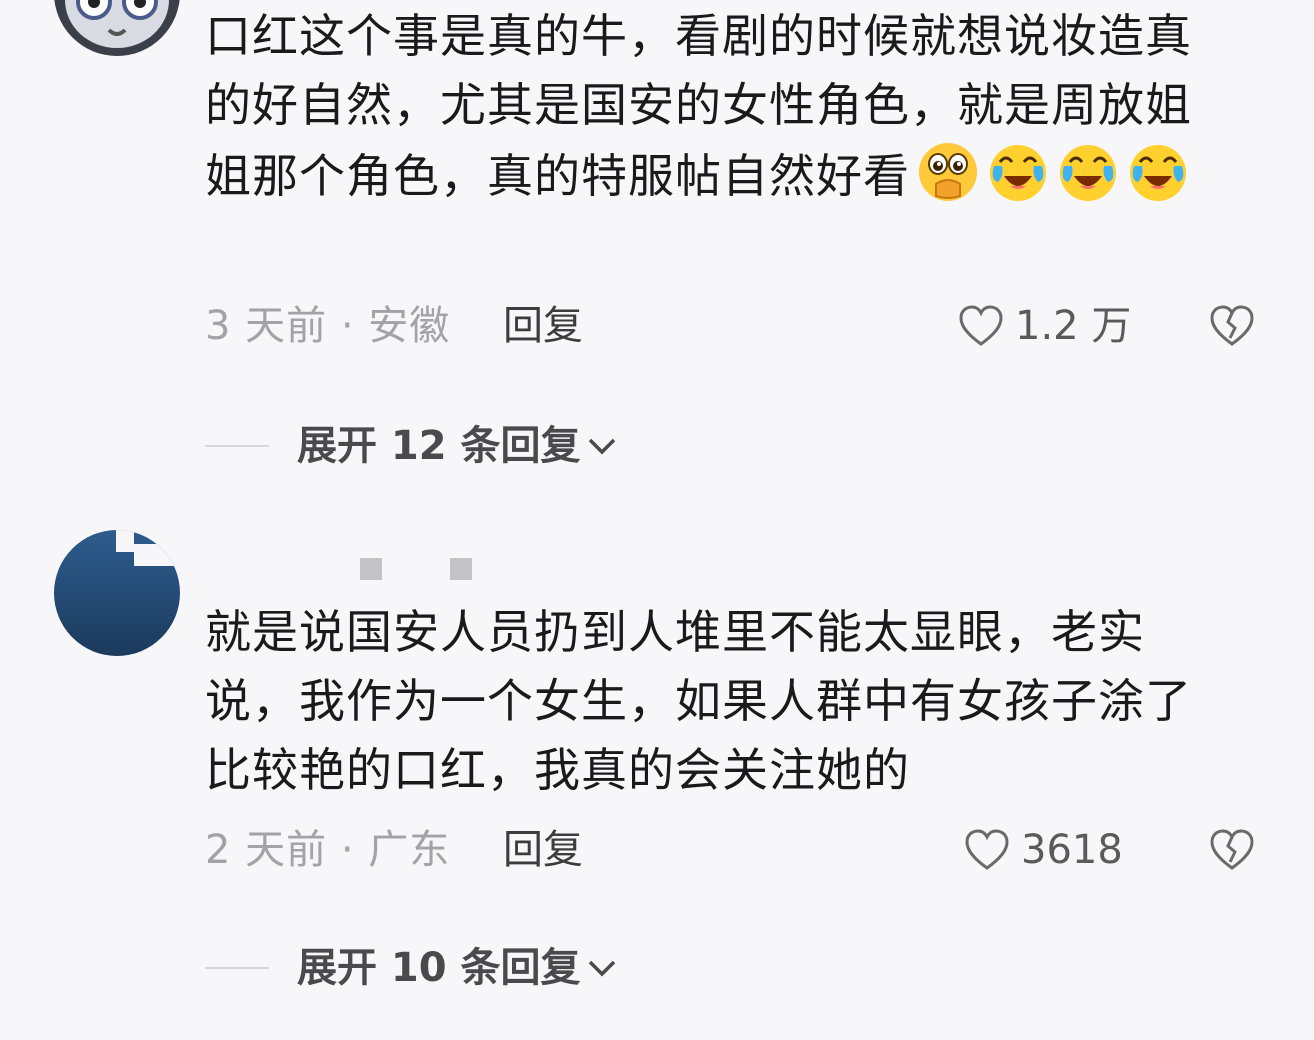  Describe the element at coordinates (735, 326) in the screenshot. I see `comment-meta-row: 3 天前 · 安徽 回复 1.2 万` at that location.